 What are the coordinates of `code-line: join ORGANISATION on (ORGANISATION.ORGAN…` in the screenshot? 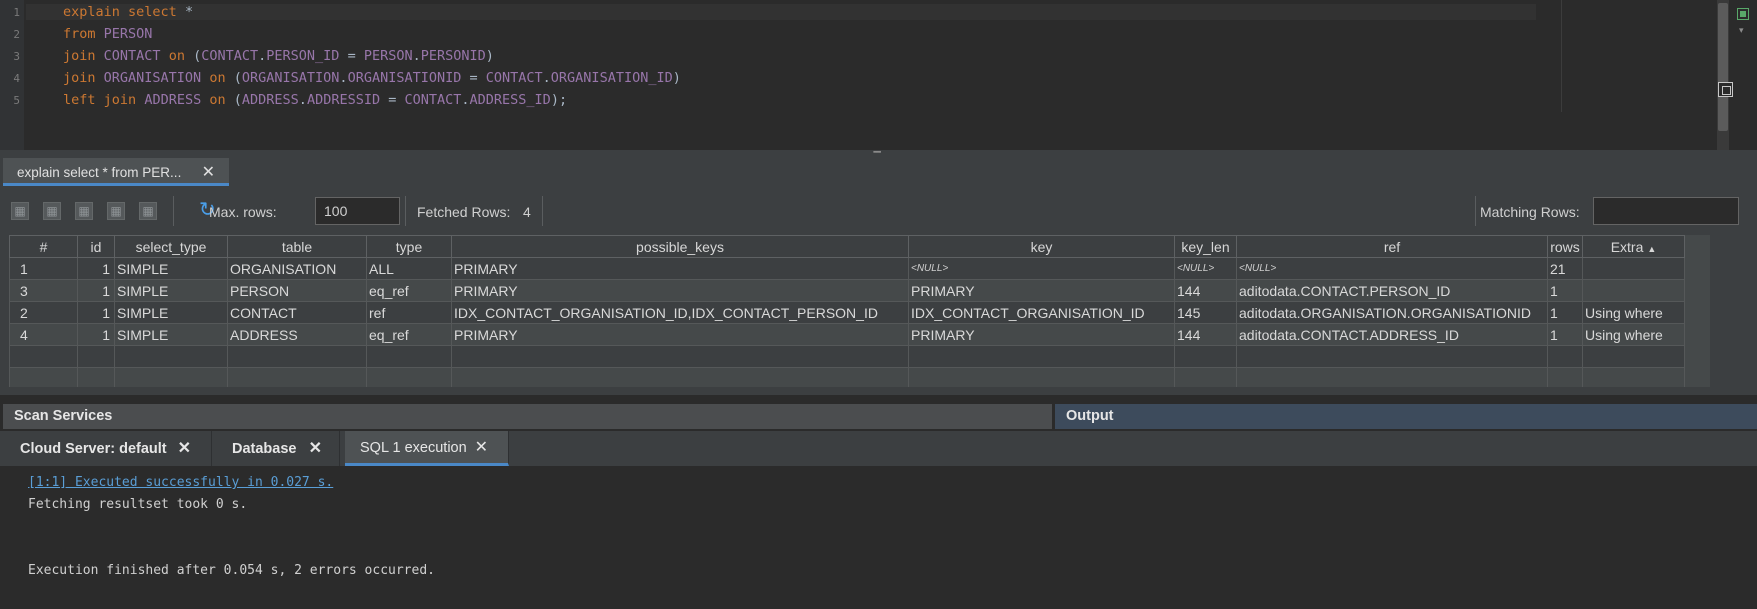 It's located at (372, 78).